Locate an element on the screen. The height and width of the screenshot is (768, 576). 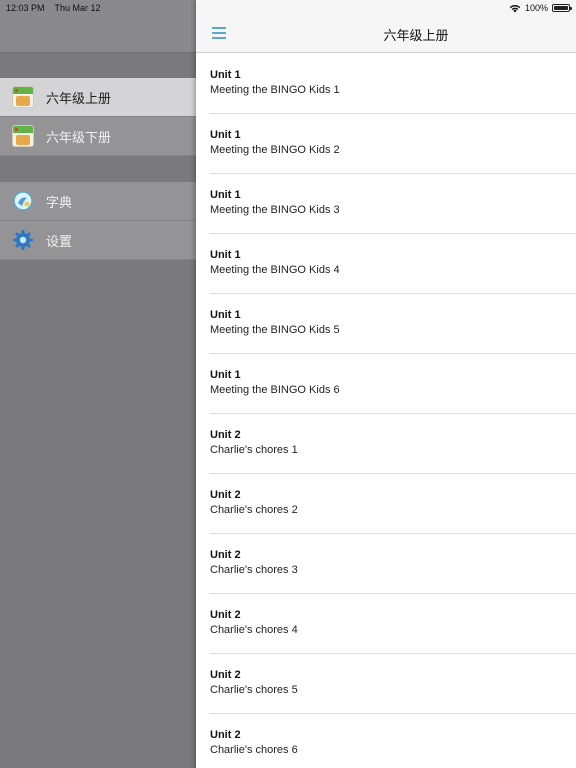
page-title: 六年级上册 is located at coordinates (416, 35).